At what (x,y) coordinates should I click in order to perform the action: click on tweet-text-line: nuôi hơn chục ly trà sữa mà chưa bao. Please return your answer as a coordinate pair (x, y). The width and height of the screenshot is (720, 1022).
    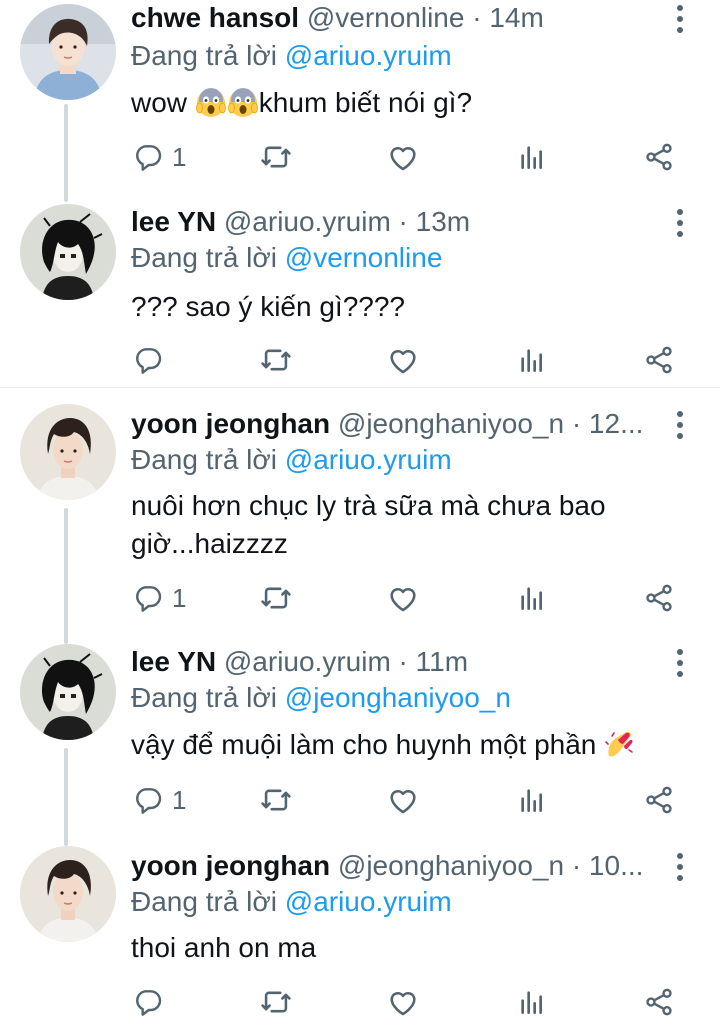
    Looking at the image, I should click on (368, 505).